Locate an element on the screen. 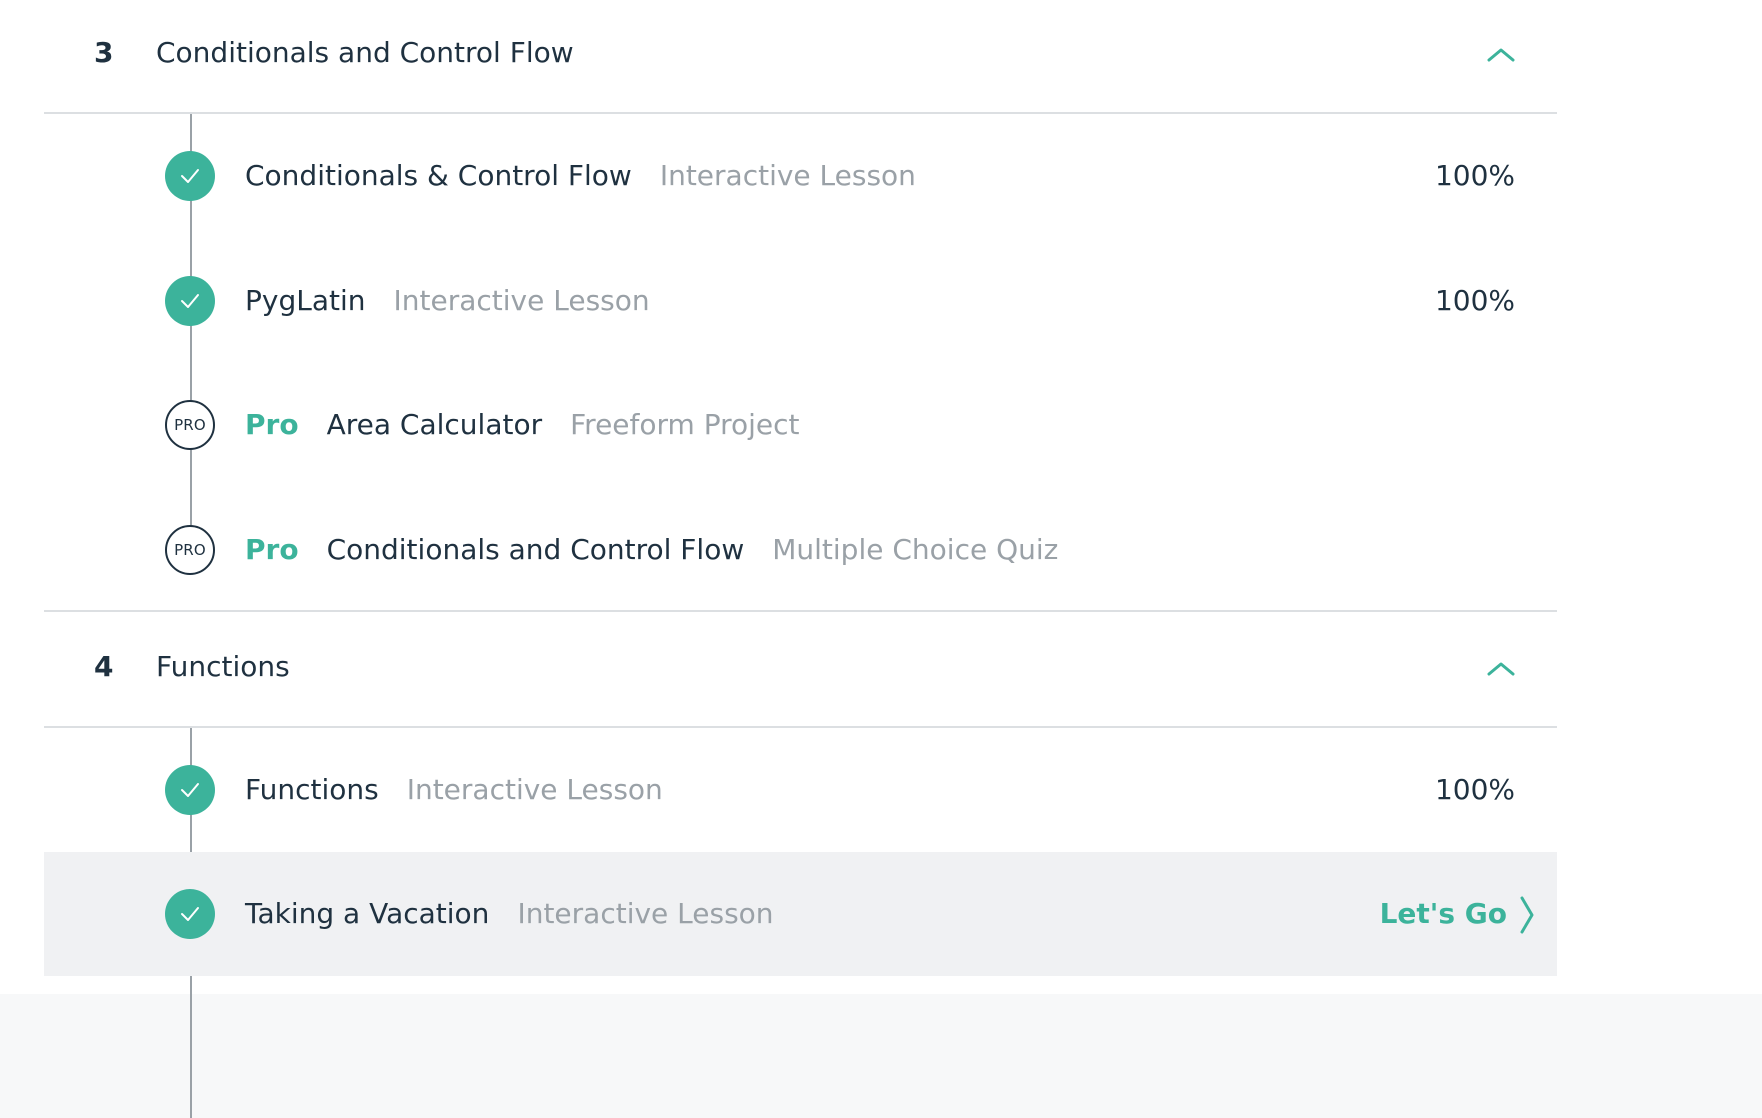 The image size is (1762, 1118). lesson-row: Functions Interactive Lesson 100% is located at coordinates (800, 790).